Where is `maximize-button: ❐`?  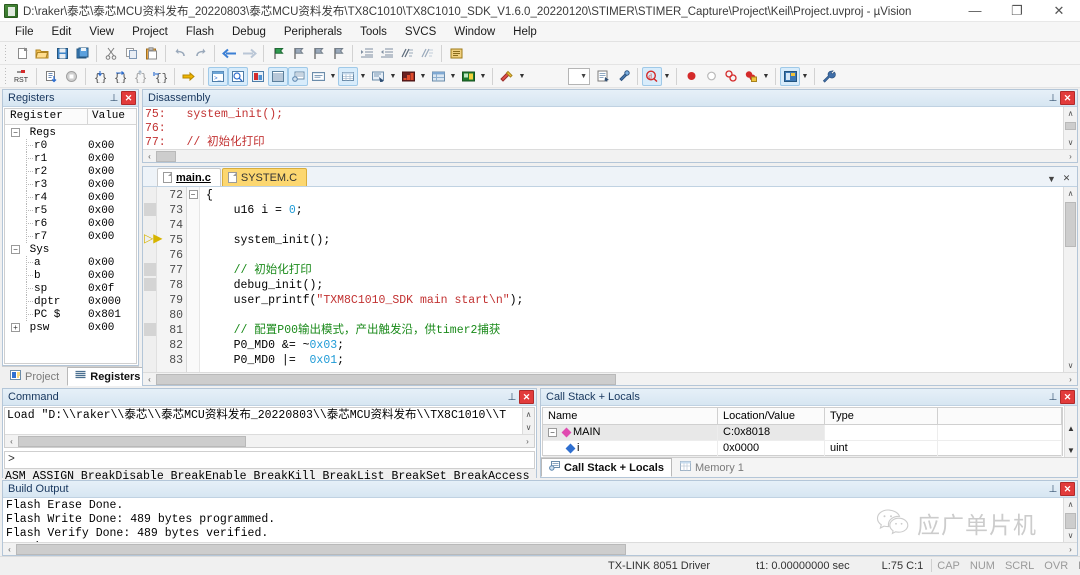
maximize-button: ❐ is located at coordinates (1017, 11).